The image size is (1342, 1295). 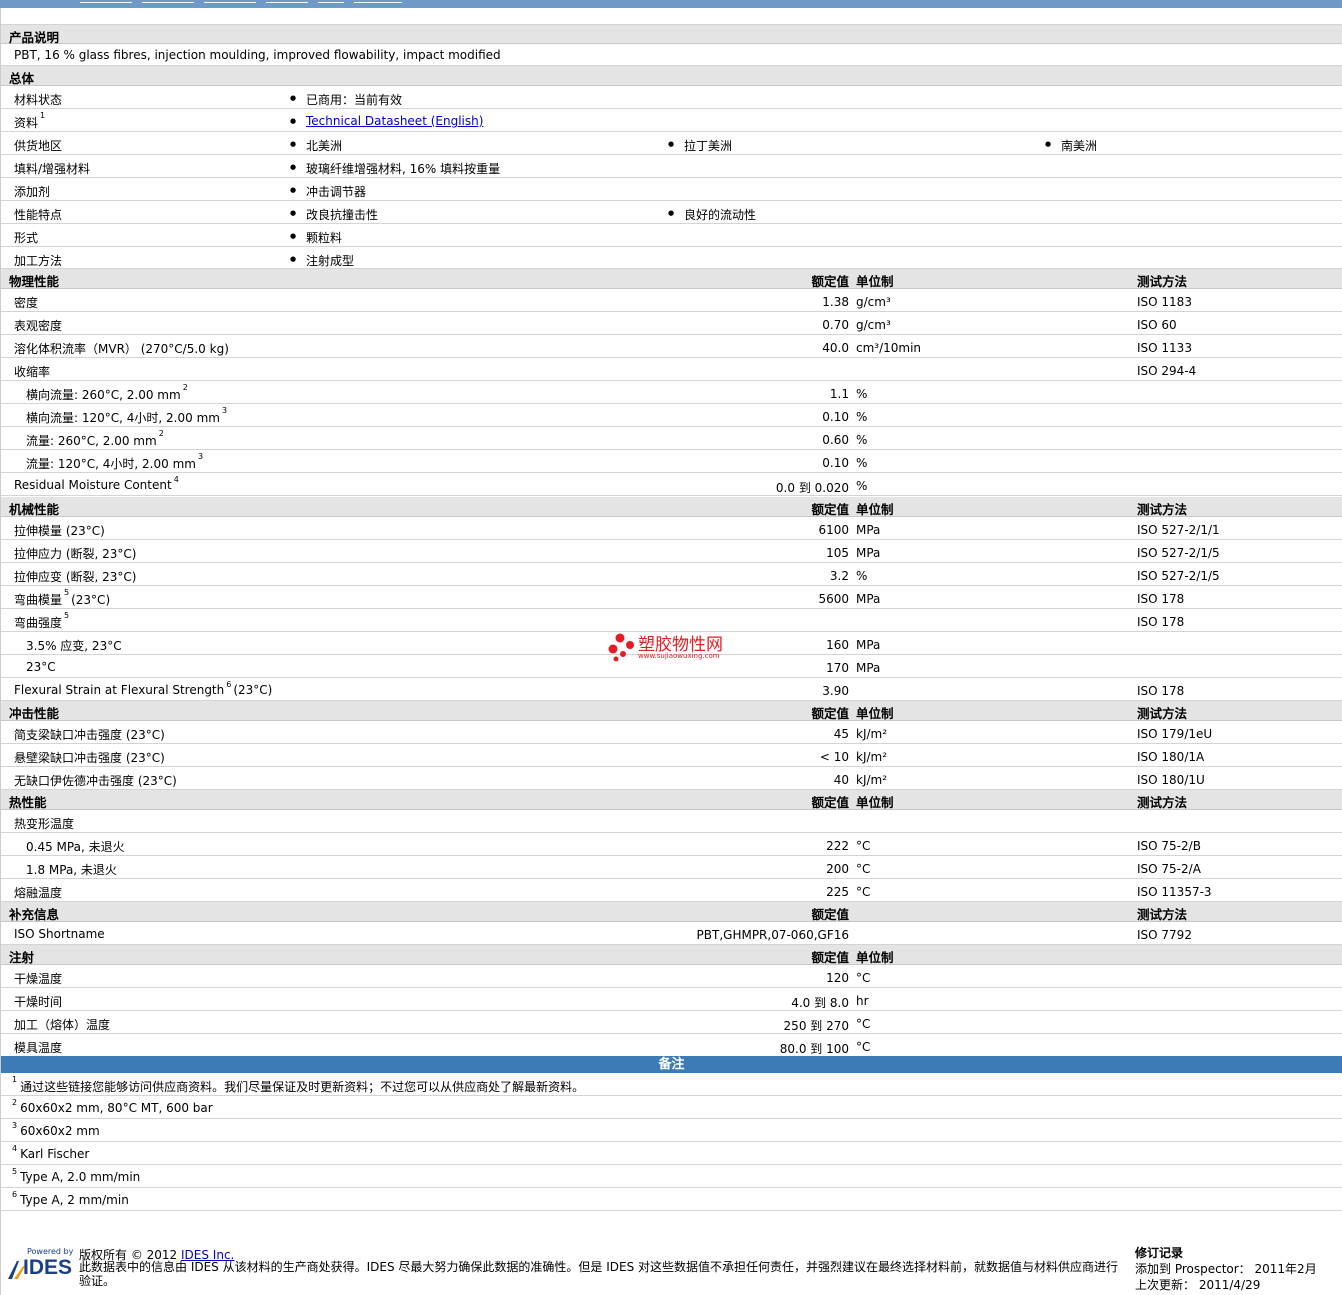 I want to click on property-row: 无缺口伊佐德冲击强度 (23°C) 40 kJ/m² ISO 180/1U, so click(x=671, y=778).